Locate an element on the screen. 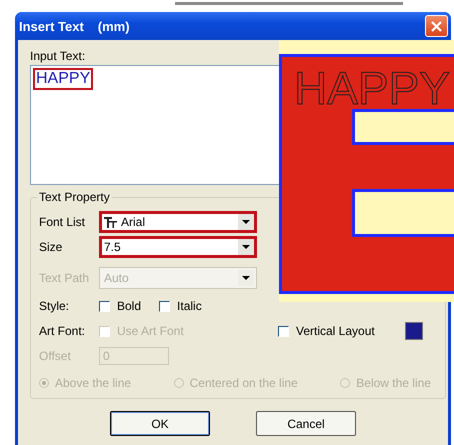 The image size is (454, 445). dropdown: Arial is located at coordinates (178, 222).